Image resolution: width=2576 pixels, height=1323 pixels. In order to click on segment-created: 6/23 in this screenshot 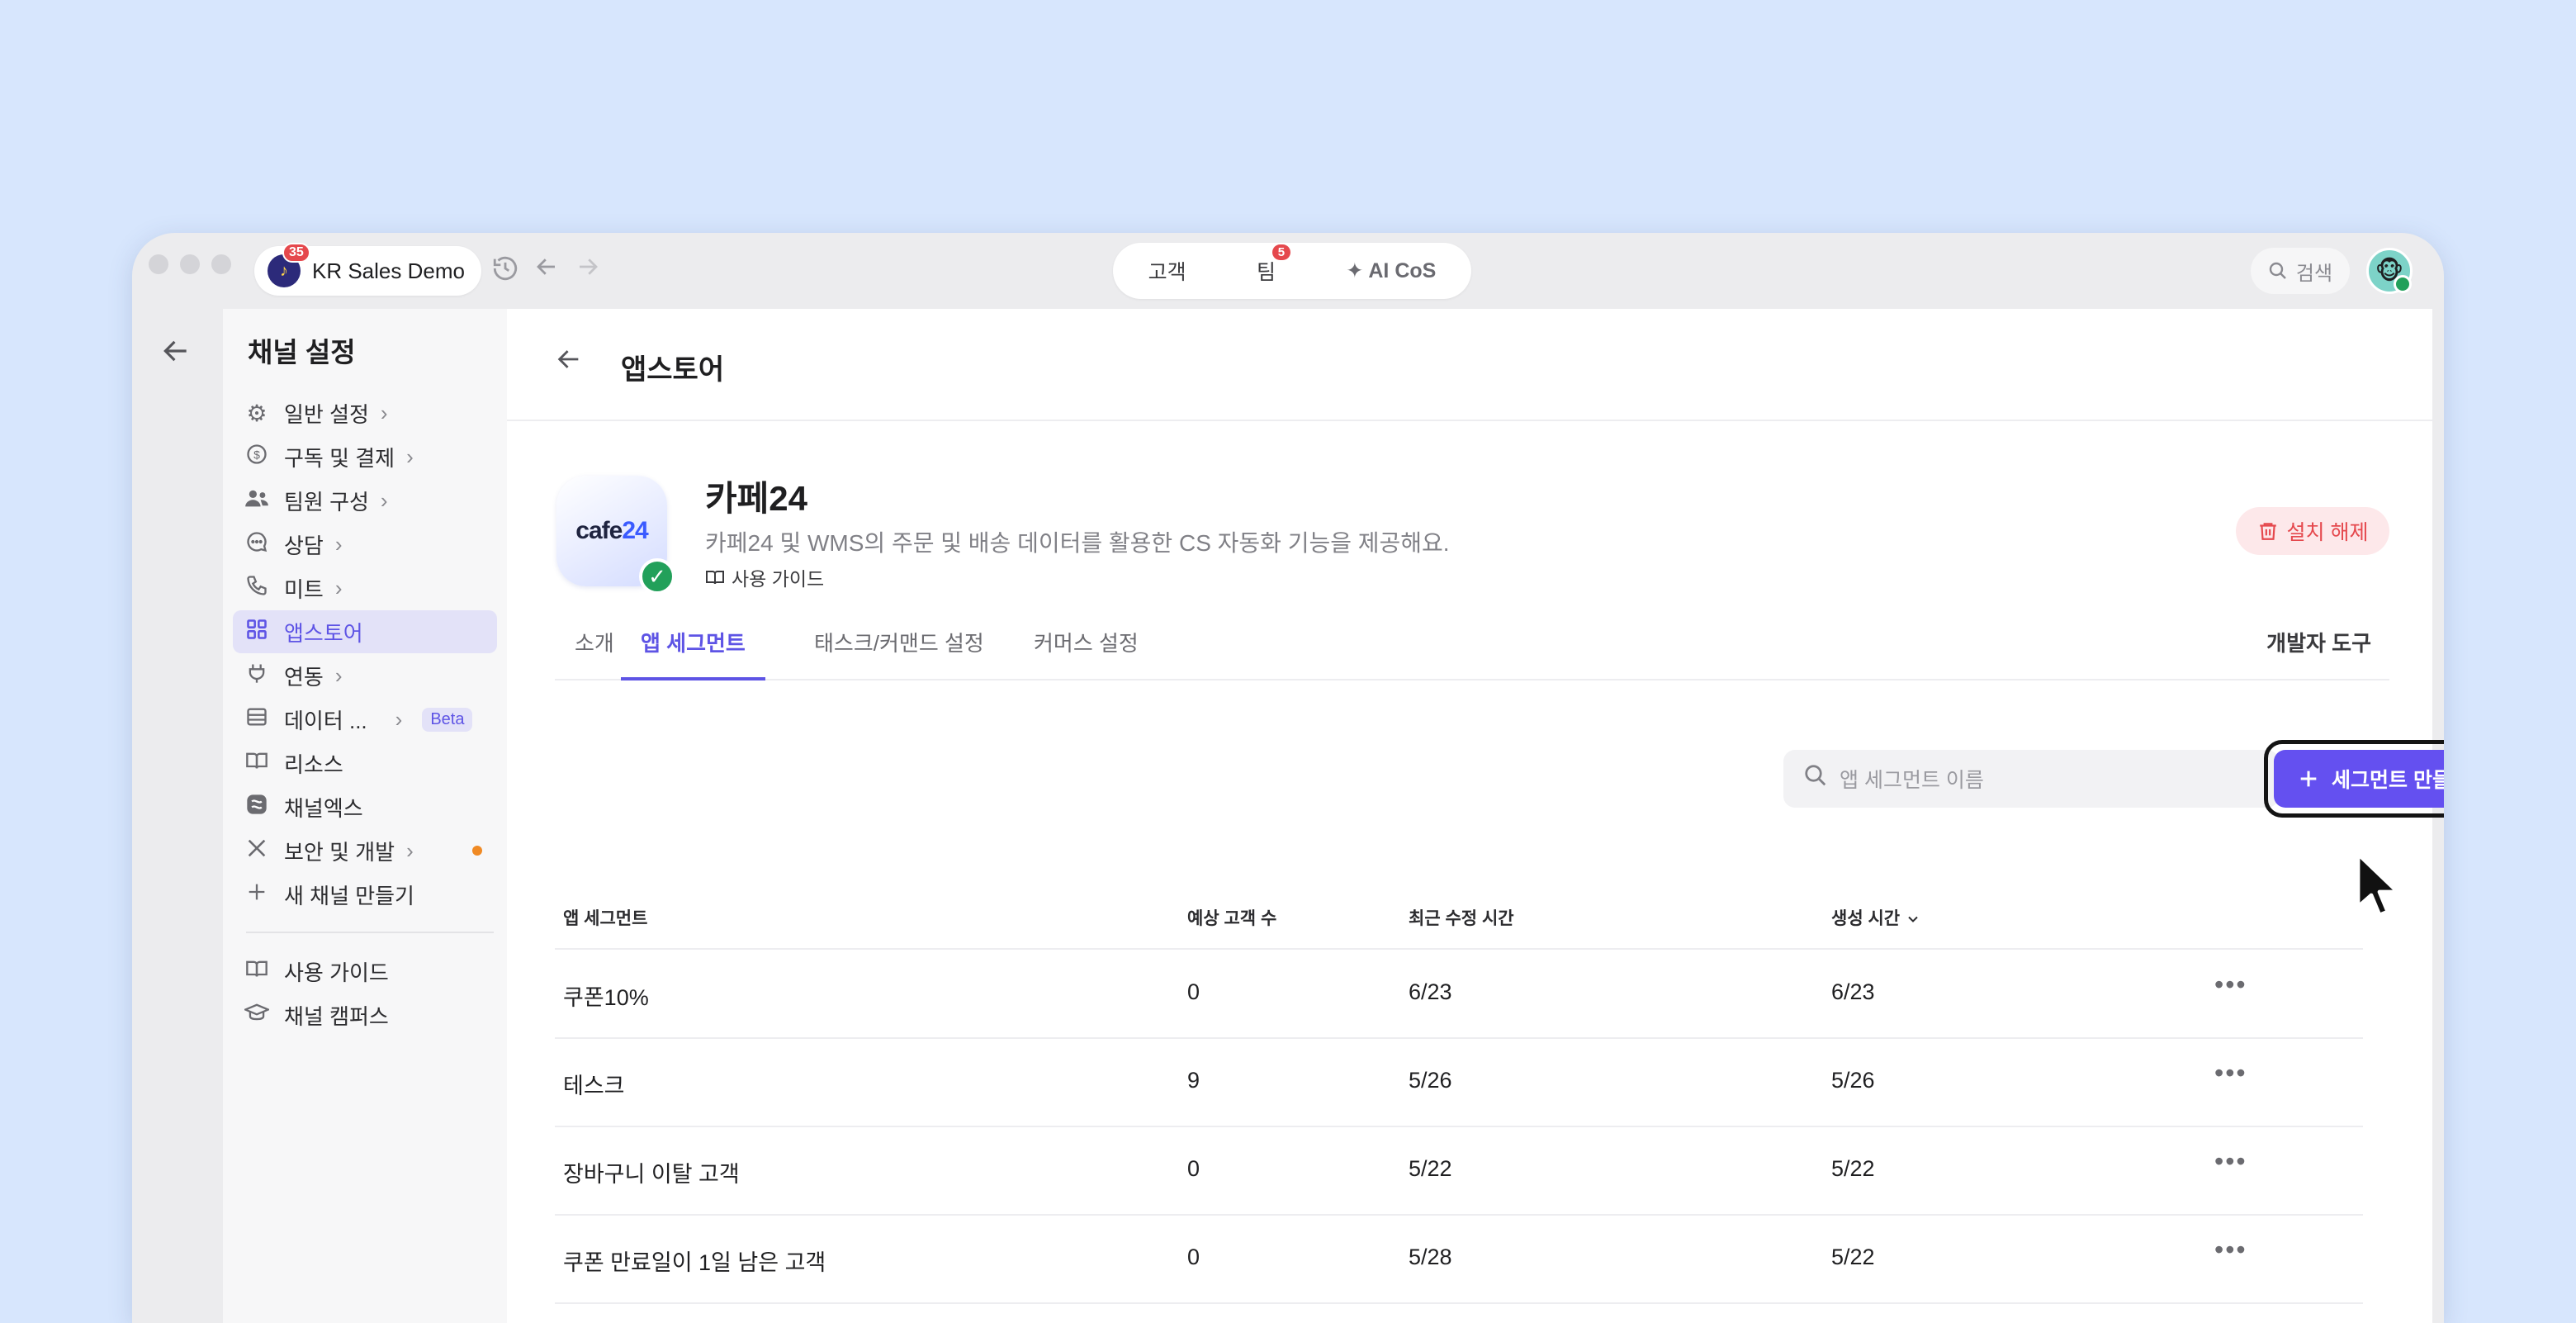, I will do `click(1853, 992)`.